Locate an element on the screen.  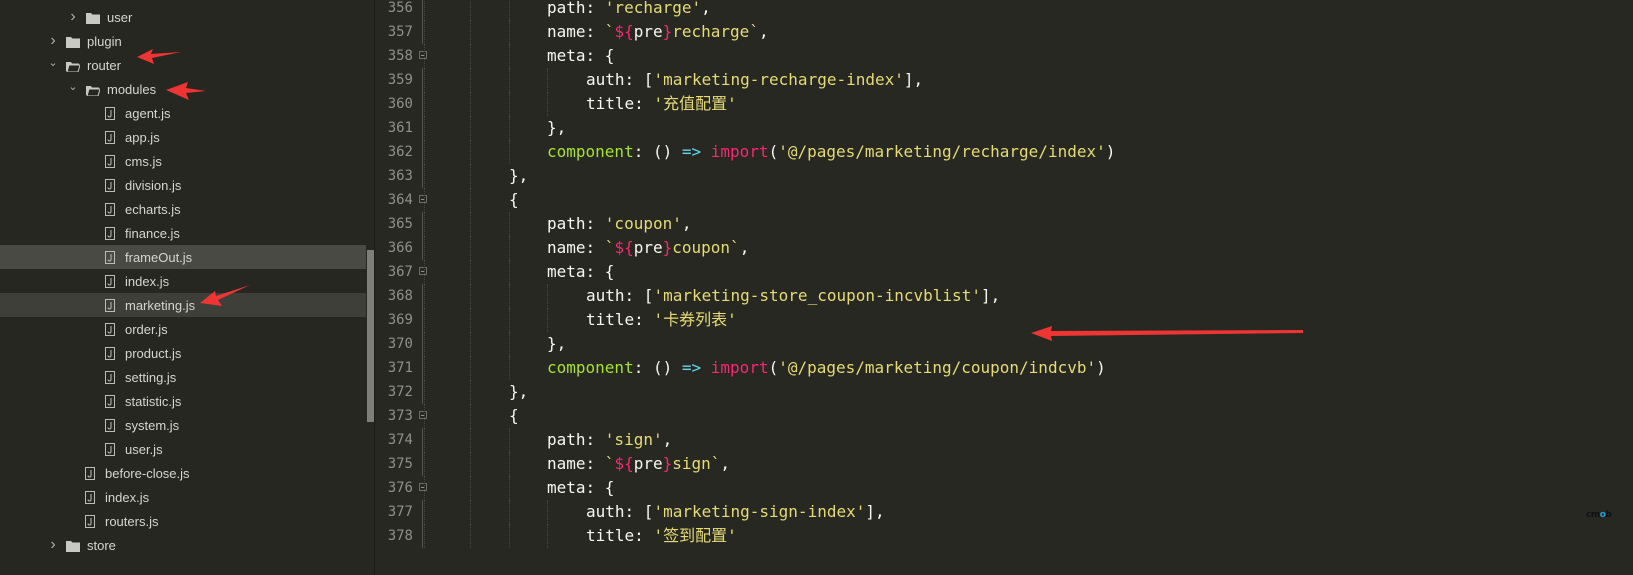
code-line: 363}, is located at coordinates (1004, 176).